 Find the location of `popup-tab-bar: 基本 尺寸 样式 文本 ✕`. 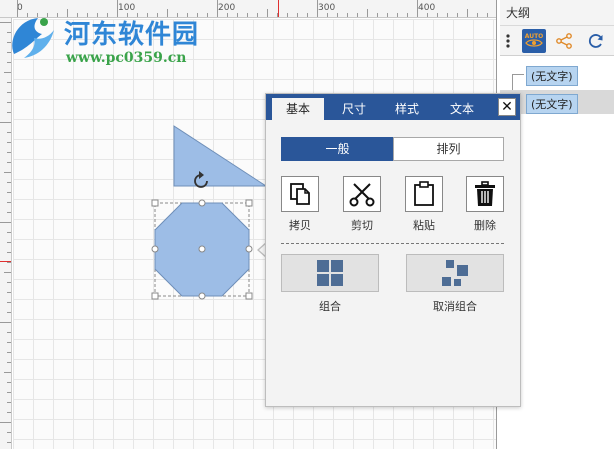

popup-tab-bar: 基本 尺寸 样式 文本 ✕ is located at coordinates (393, 107).